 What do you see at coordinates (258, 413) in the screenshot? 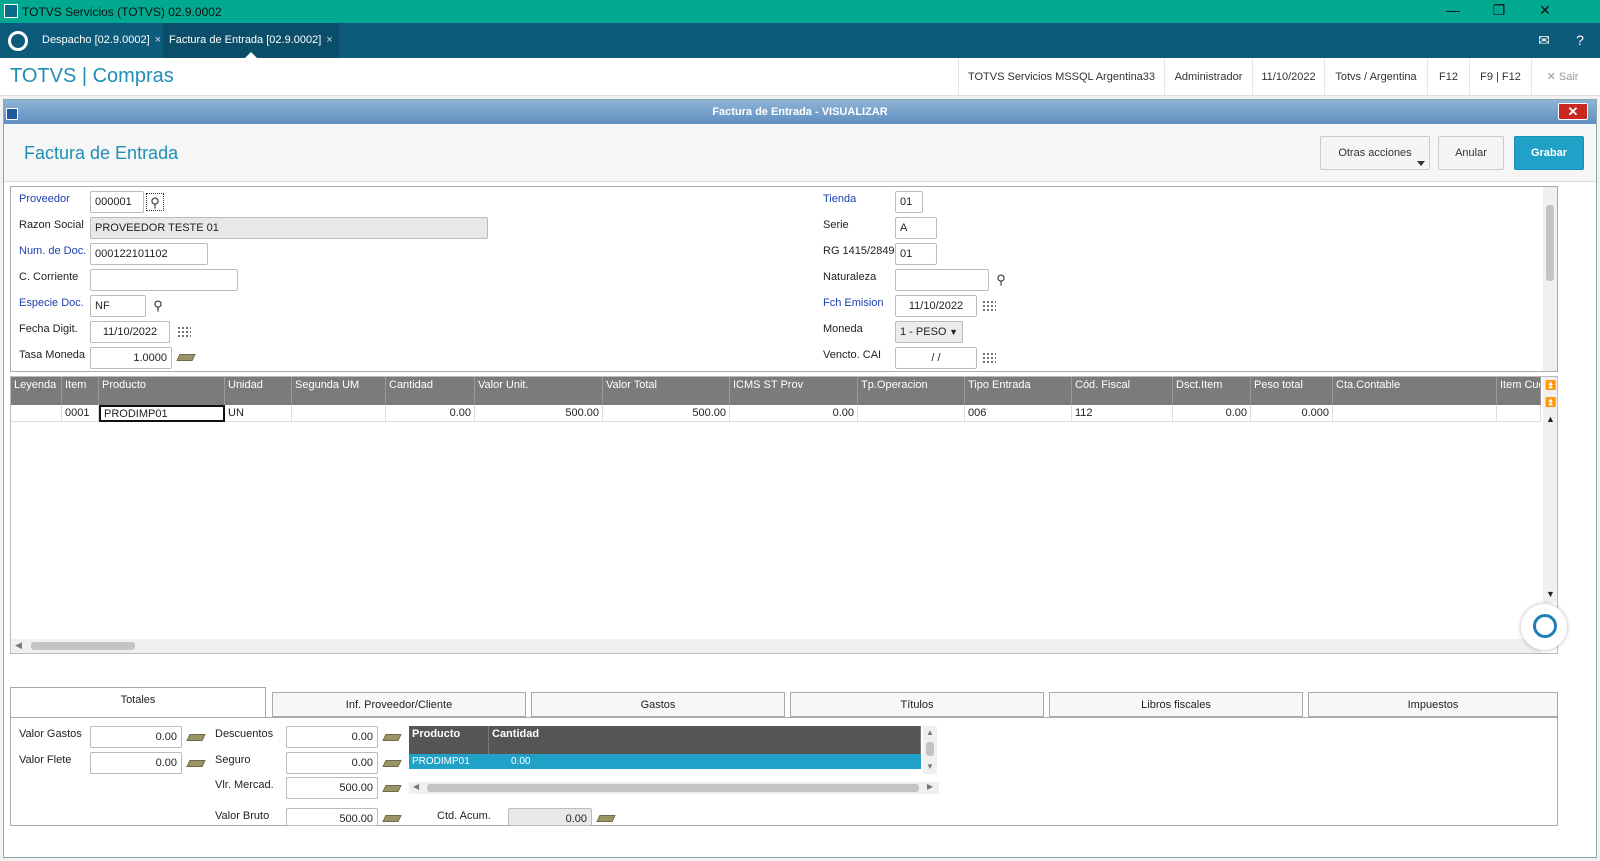
I see `grid-cell: UN` at bounding box center [258, 413].